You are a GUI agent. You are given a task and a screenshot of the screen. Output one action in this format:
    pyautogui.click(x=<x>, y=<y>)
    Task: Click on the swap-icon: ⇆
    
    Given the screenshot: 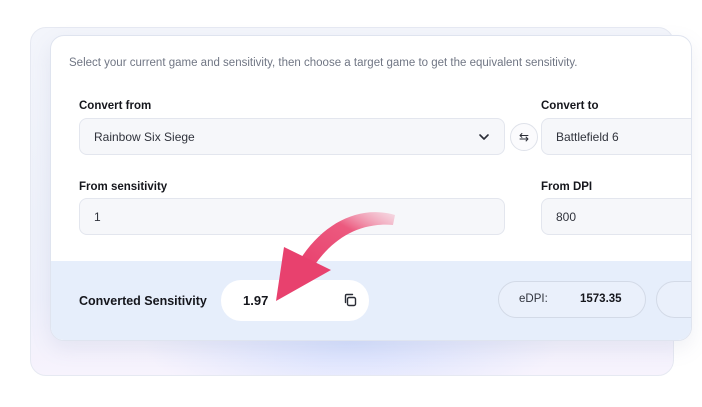 What is the action you would take?
    pyautogui.click(x=524, y=137)
    